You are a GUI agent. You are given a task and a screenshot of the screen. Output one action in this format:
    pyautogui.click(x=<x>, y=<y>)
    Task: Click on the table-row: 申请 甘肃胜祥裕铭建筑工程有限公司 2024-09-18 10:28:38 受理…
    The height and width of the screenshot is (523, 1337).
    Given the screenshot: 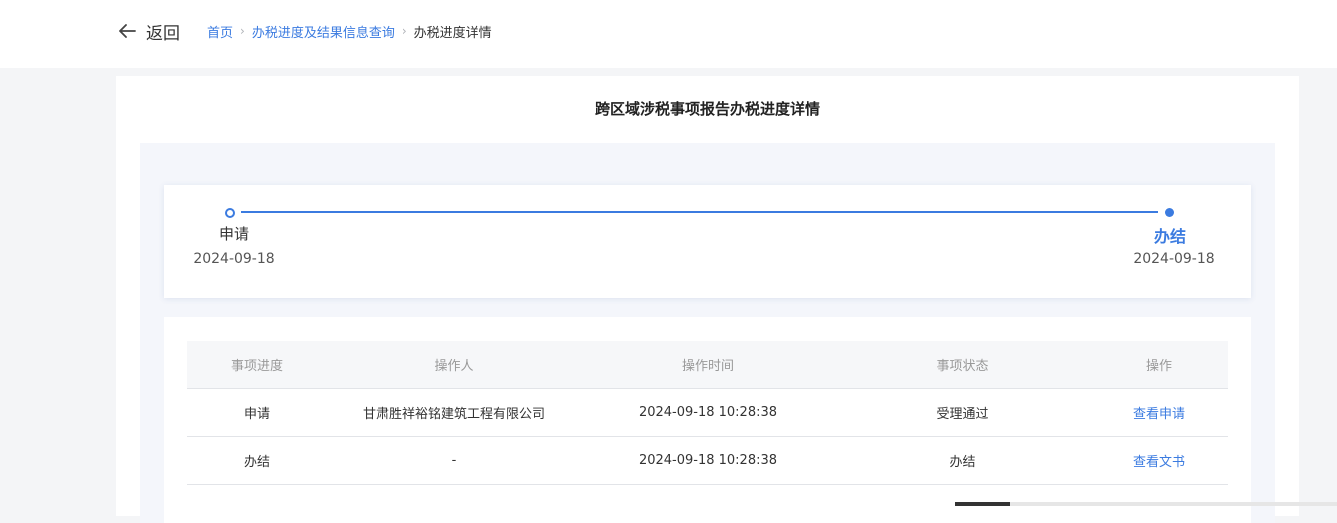 What is the action you would take?
    pyautogui.click(x=707, y=413)
    